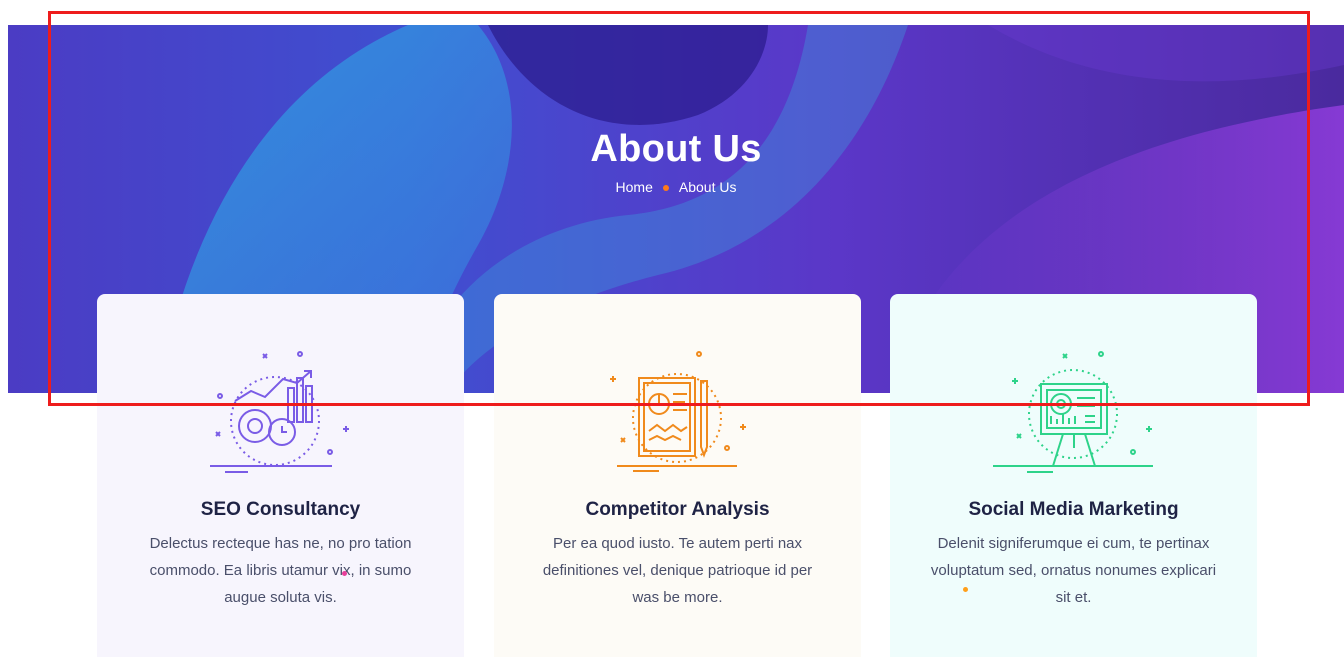 The image size is (1344, 657). Describe the element at coordinates (279, 412) in the screenshot. I see `seo-gears-chart-icon` at that location.